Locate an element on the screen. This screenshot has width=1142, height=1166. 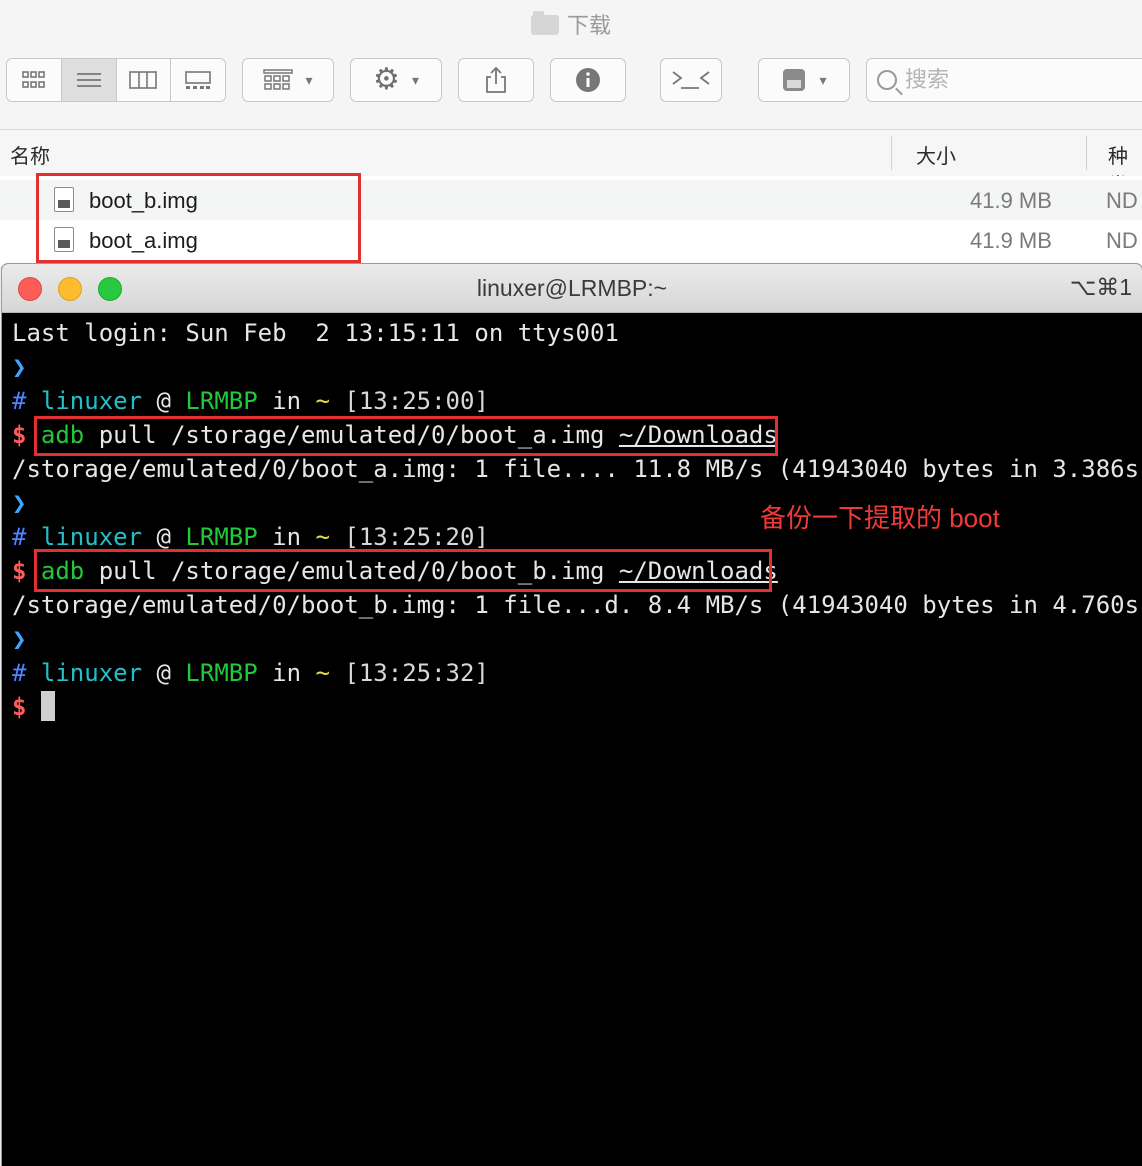
tags-menu-button: ▾ is located at coordinates (804, 80).